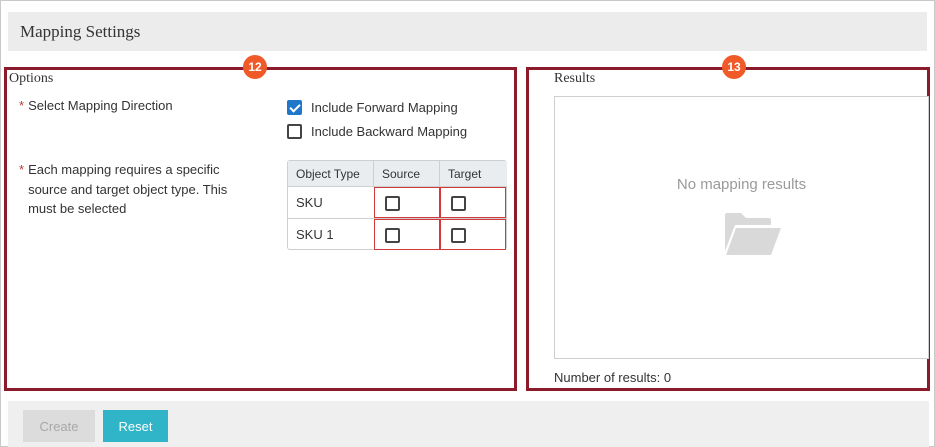  What do you see at coordinates (294, 107) in the screenshot?
I see `forward-mapping-checkbox` at bounding box center [294, 107].